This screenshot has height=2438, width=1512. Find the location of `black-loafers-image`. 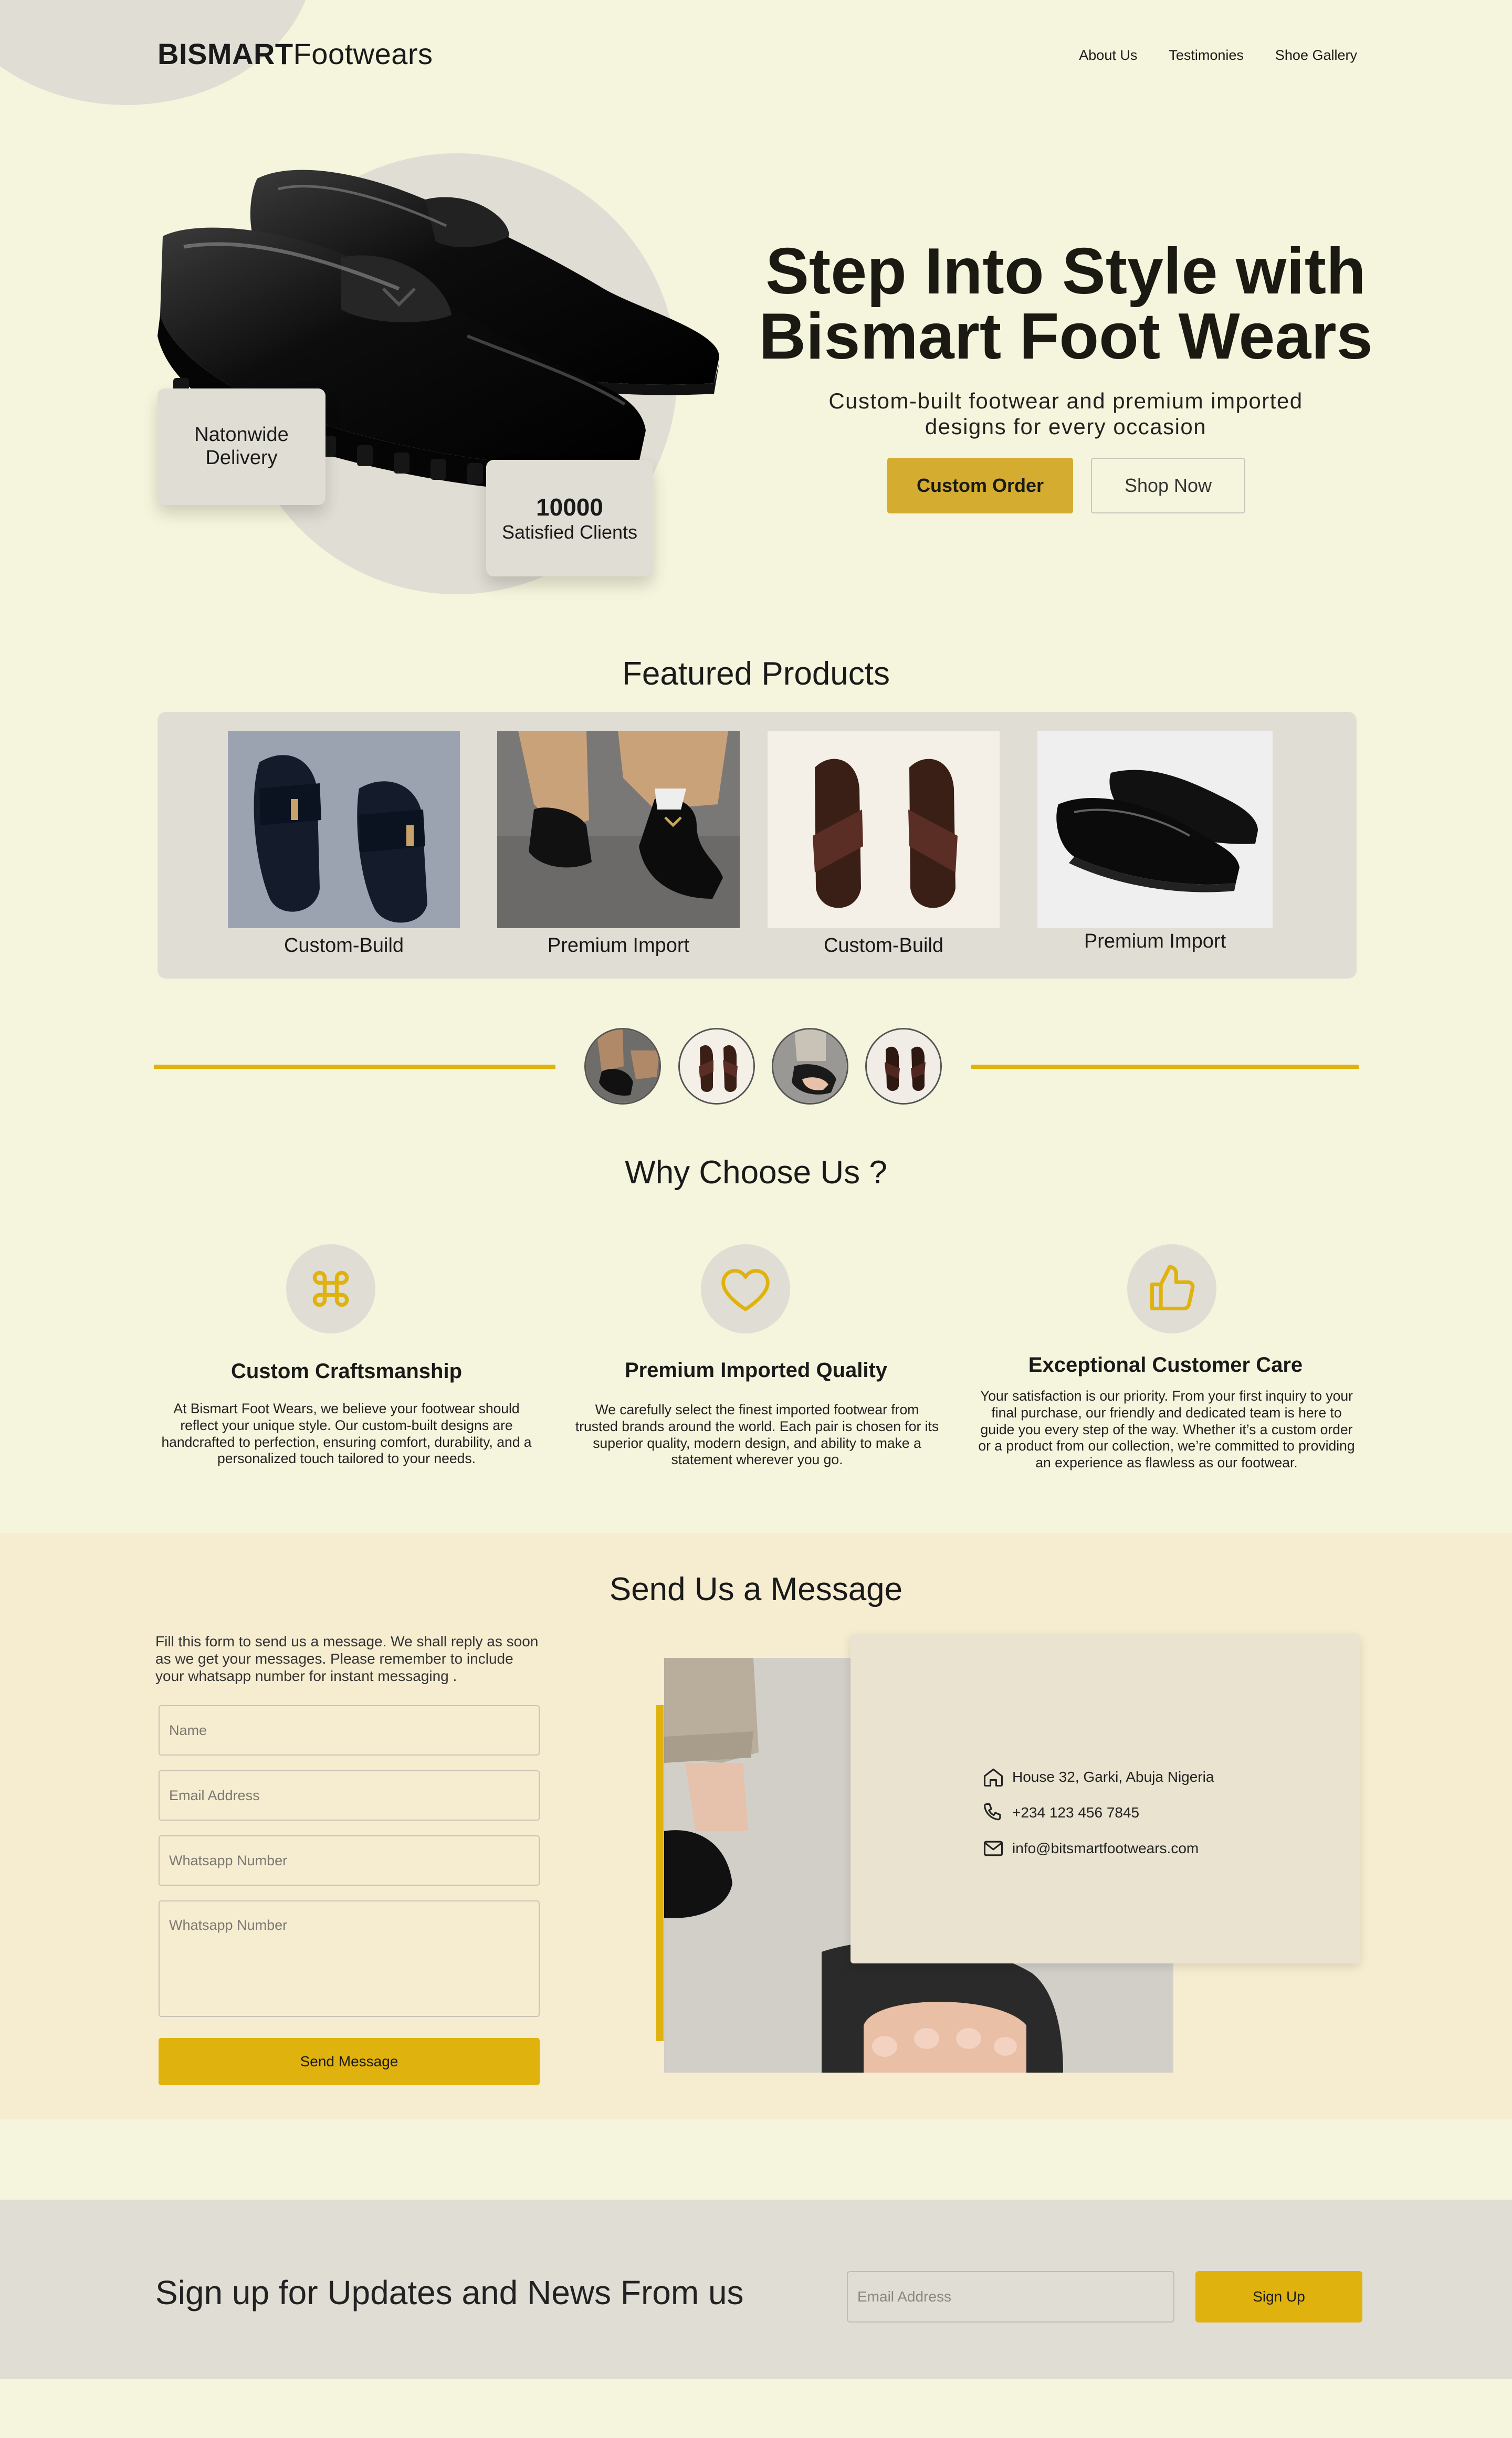

black-loafers-image is located at coordinates (1155, 829).